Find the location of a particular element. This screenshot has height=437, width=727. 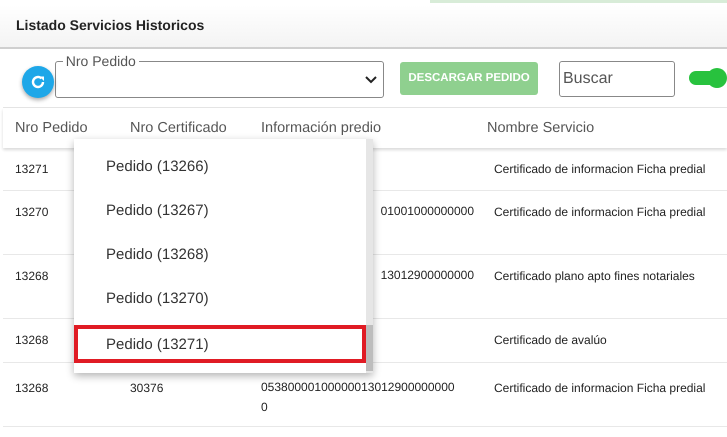

toggle-switch is located at coordinates (708, 78).